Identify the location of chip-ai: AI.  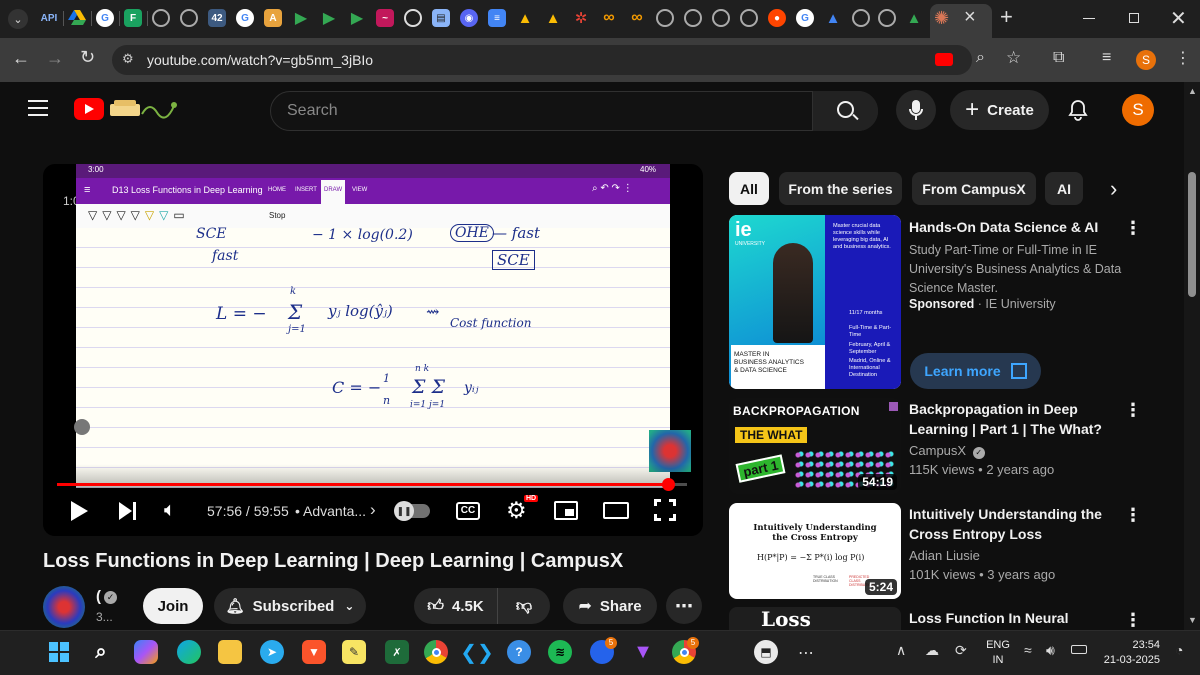
(1064, 188).